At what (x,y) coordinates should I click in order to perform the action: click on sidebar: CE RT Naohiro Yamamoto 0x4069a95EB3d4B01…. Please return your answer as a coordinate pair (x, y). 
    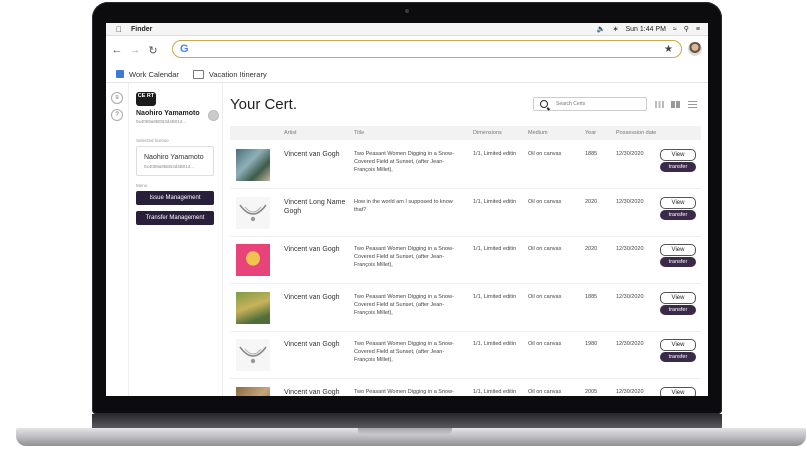
    Looking at the image, I should click on (175, 239).